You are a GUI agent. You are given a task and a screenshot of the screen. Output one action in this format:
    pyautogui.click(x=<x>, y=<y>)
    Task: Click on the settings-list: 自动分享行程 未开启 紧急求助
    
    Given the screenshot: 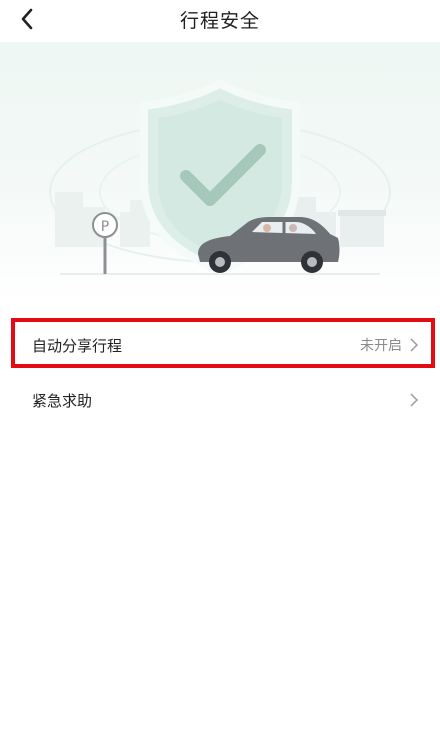 What is the action you would take?
    pyautogui.click(x=220, y=373)
    